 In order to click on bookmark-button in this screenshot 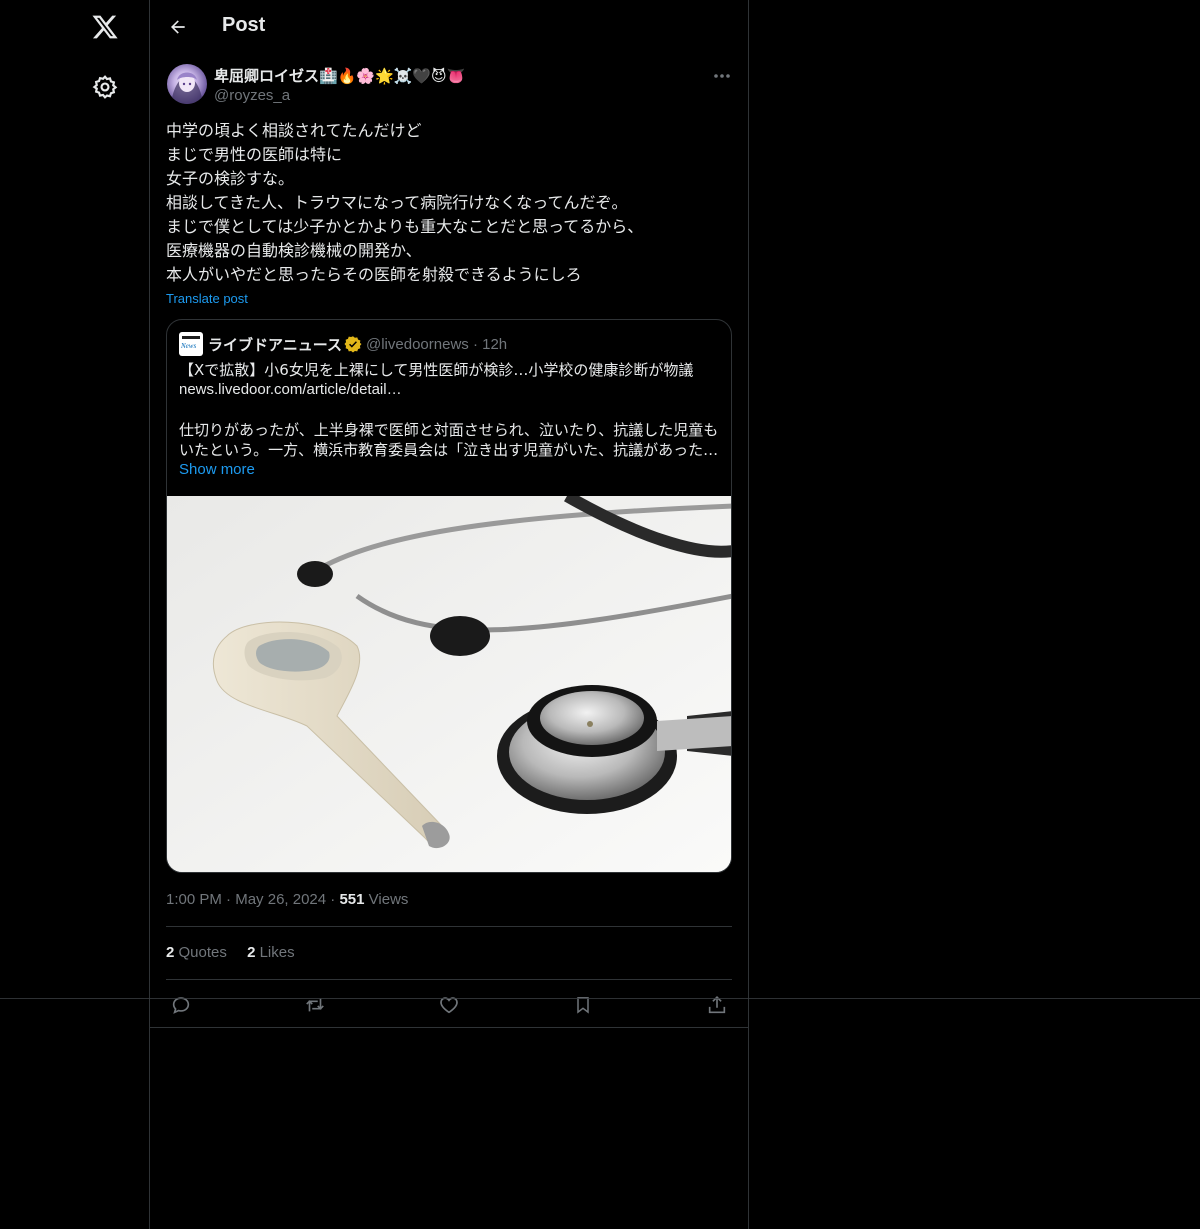, I will do `click(583, 1005)`.